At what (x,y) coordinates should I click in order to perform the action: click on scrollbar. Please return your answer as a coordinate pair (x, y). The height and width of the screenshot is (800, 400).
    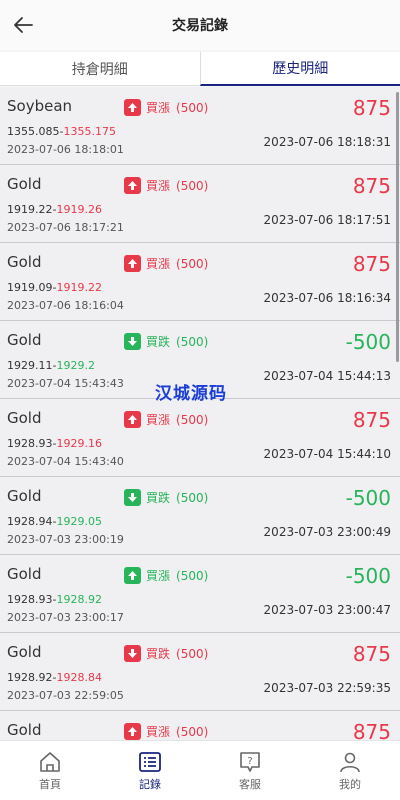
    Looking at the image, I should click on (397, 227).